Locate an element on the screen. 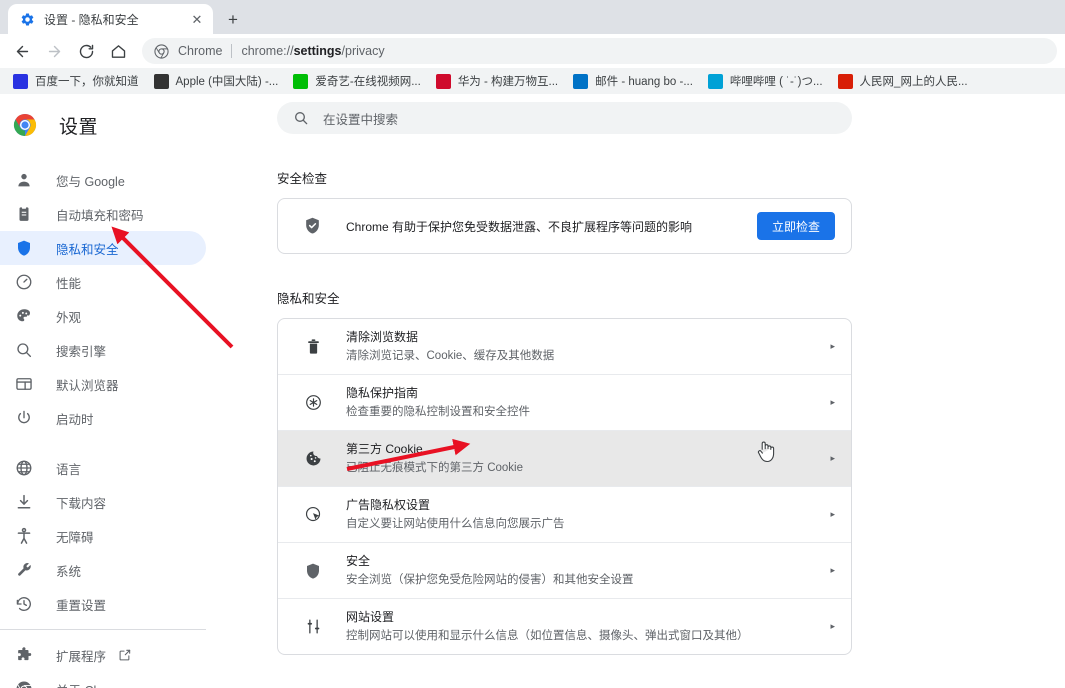 The height and width of the screenshot is (688, 1065). apple-icon is located at coordinates (161, 81).